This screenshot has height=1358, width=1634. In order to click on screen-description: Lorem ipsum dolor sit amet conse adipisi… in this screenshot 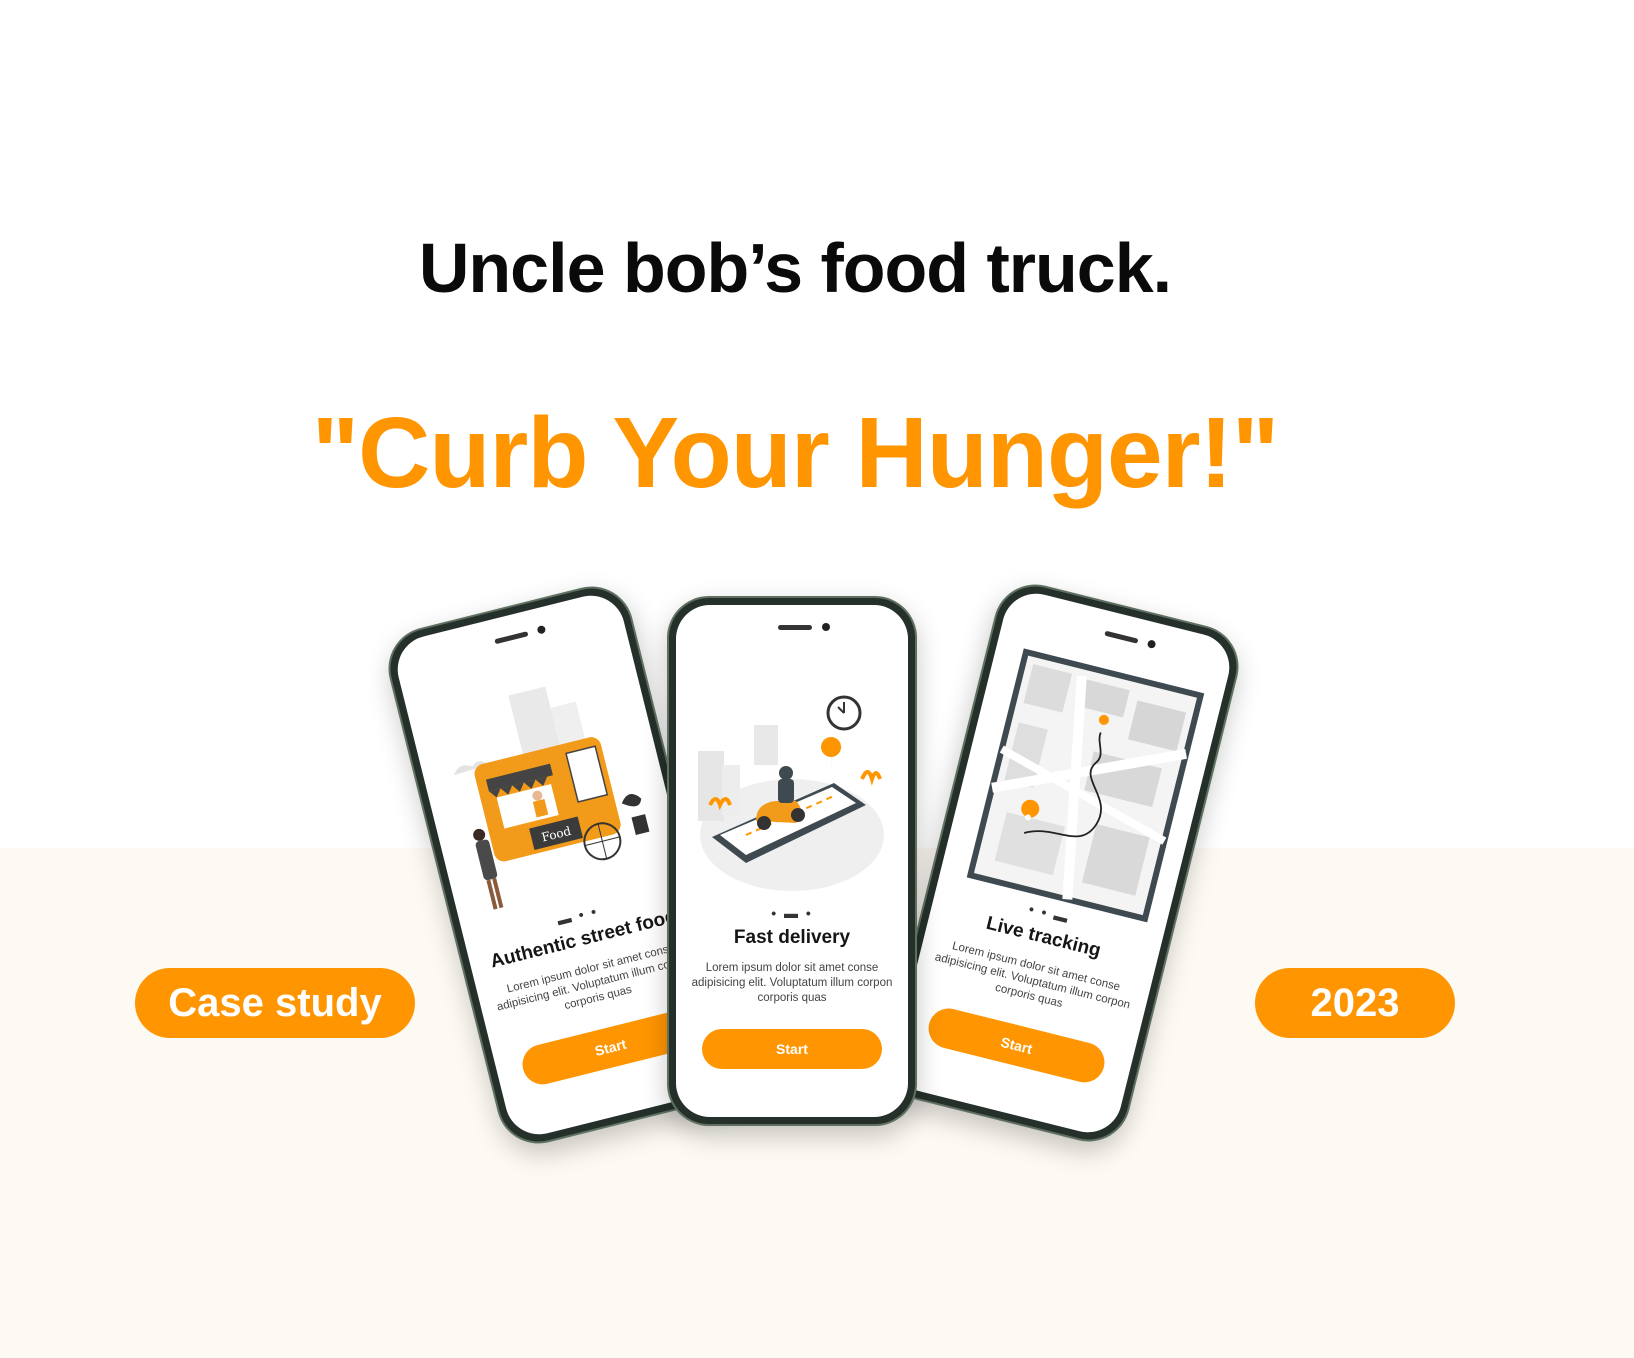, I will do `click(792, 983)`.